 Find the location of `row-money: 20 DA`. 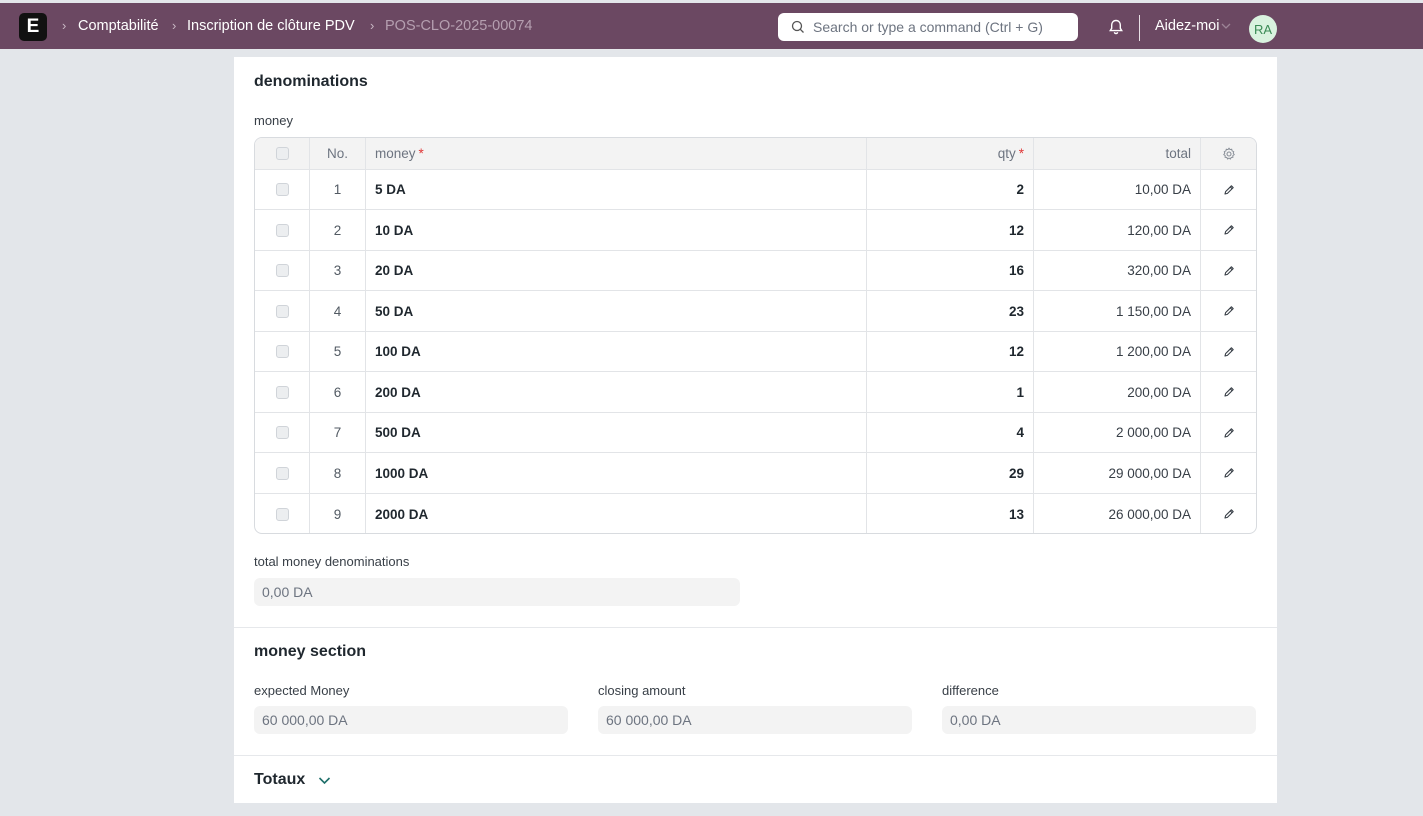

row-money: 20 DA is located at coordinates (616, 270).